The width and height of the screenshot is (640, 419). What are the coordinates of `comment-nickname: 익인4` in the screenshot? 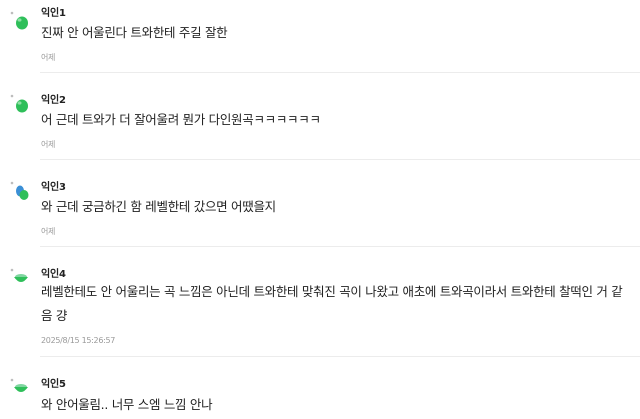 It's located at (53, 272).